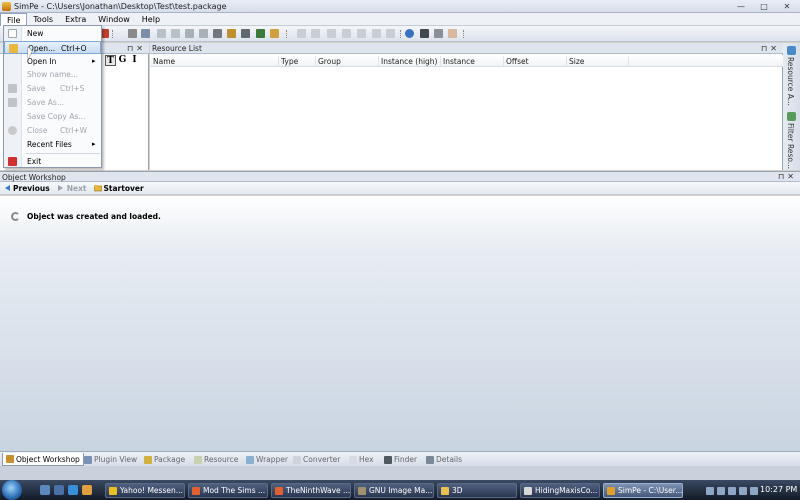  Describe the element at coordinates (376, 33) in the screenshot. I see `toolbar-window6-icon` at that location.